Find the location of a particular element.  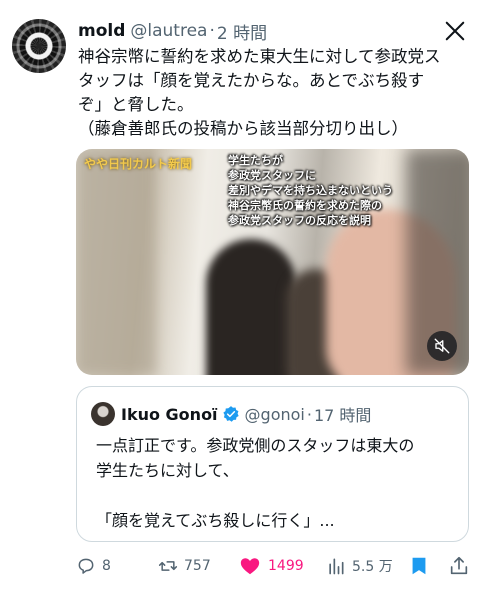

reply-count: 8 is located at coordinates (106, 566).